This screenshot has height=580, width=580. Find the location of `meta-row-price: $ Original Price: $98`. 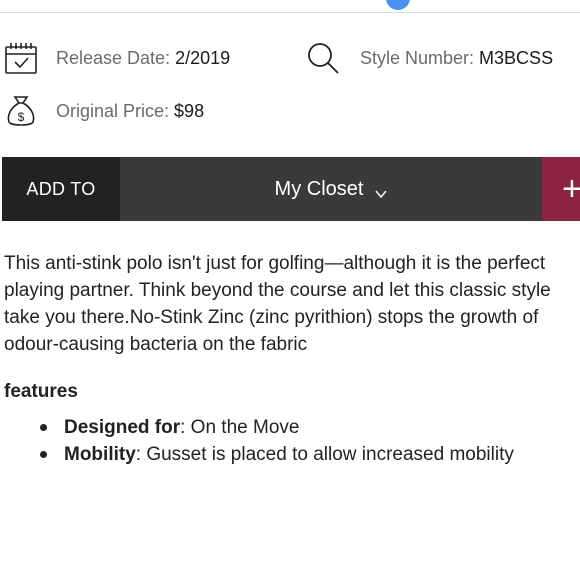

meta-row-price: $ Original Price: $98 is located at coordinates (290, 111).